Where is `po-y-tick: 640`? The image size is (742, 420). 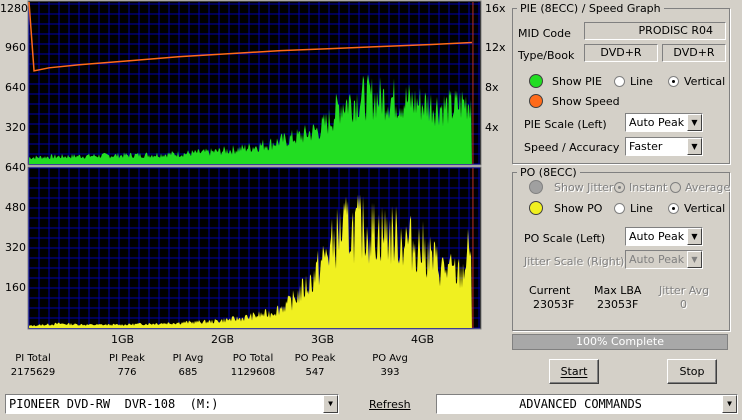
po-y-tick: 640 is located at coordinates (15, 167).